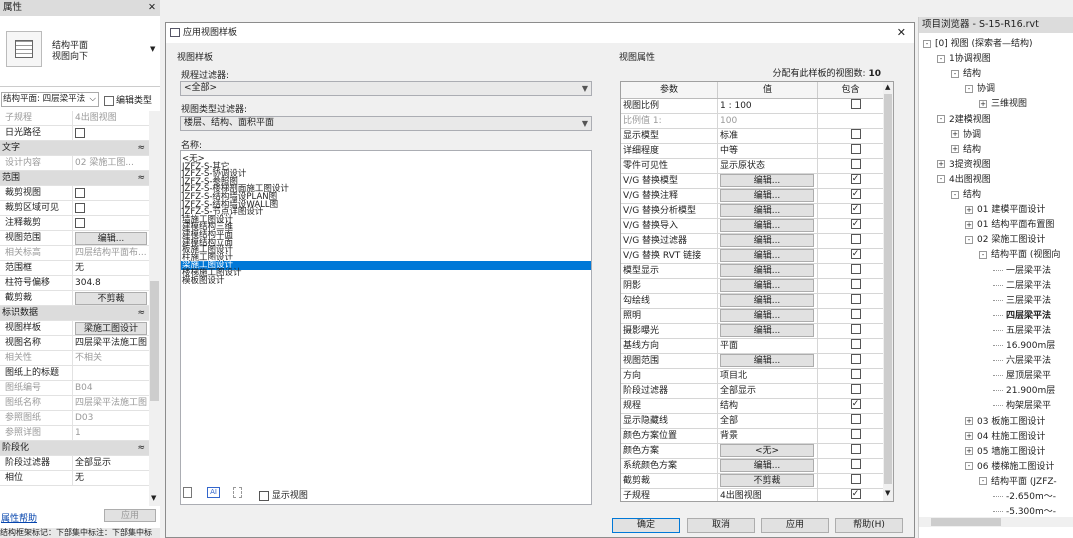 The width and height of the screenshot is (1073, 538). Describe the element at coordinates (152, 49) in the screenshot. I see `dropdown-arrow-icon: ▼` at that location.